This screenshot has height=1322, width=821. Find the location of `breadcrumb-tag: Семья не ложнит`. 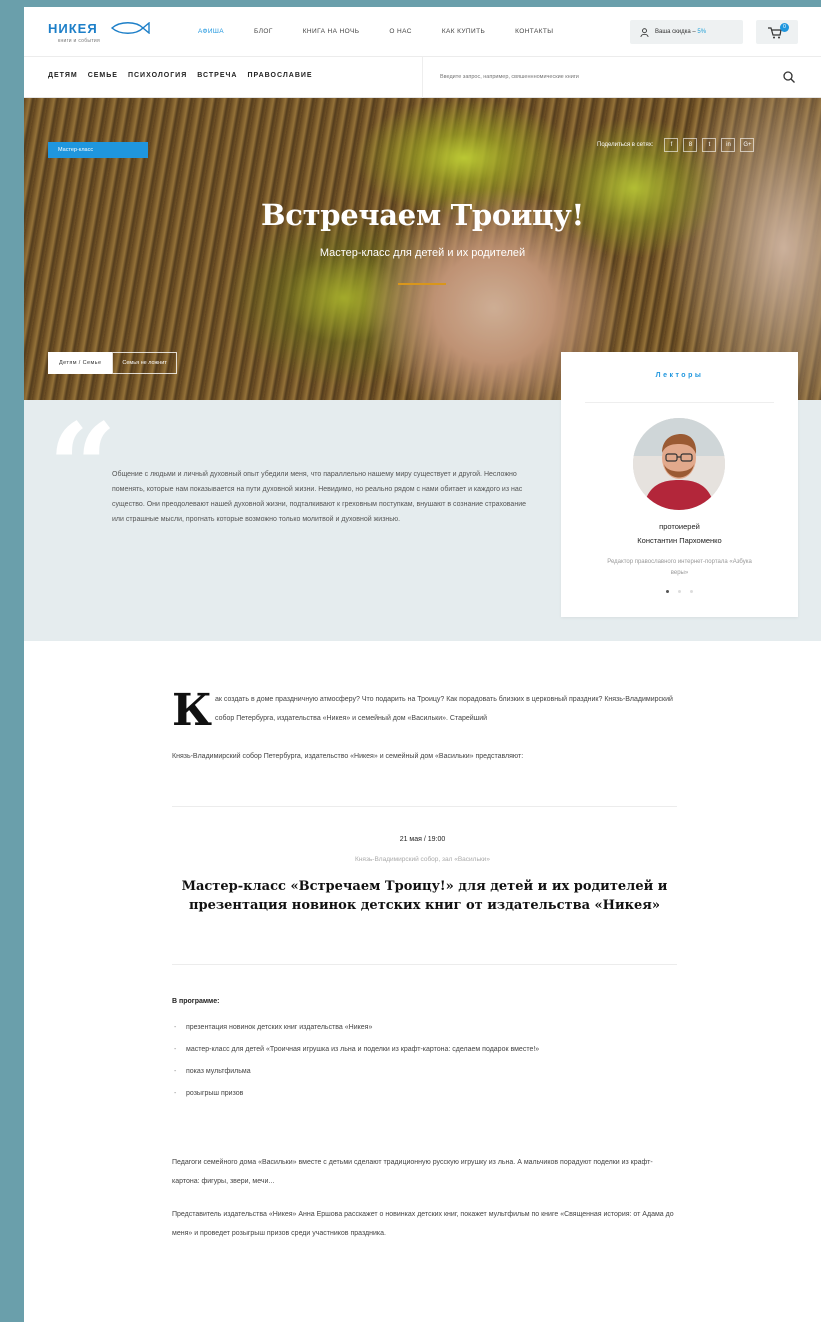

breadcrumb-tag: Семья не ложнит is located at coordinates (144, 363).